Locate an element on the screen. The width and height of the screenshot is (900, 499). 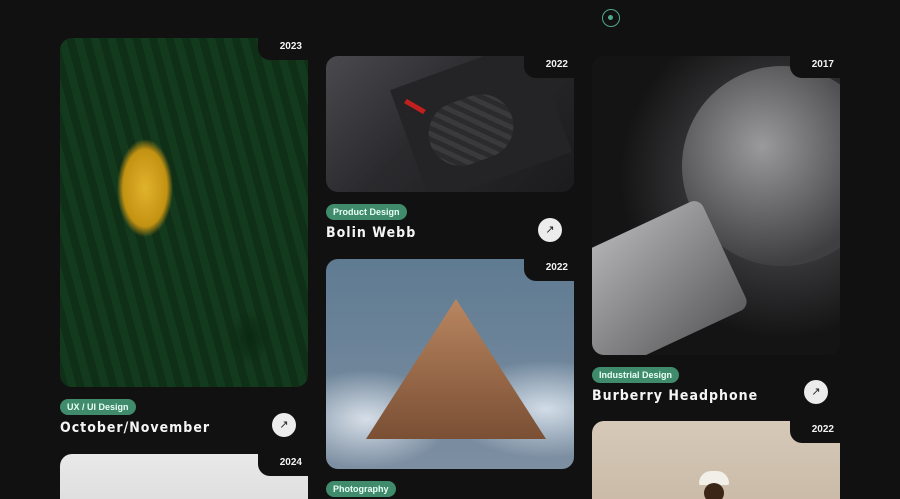
category-tag: Photography is located at coordinates (361, 489).